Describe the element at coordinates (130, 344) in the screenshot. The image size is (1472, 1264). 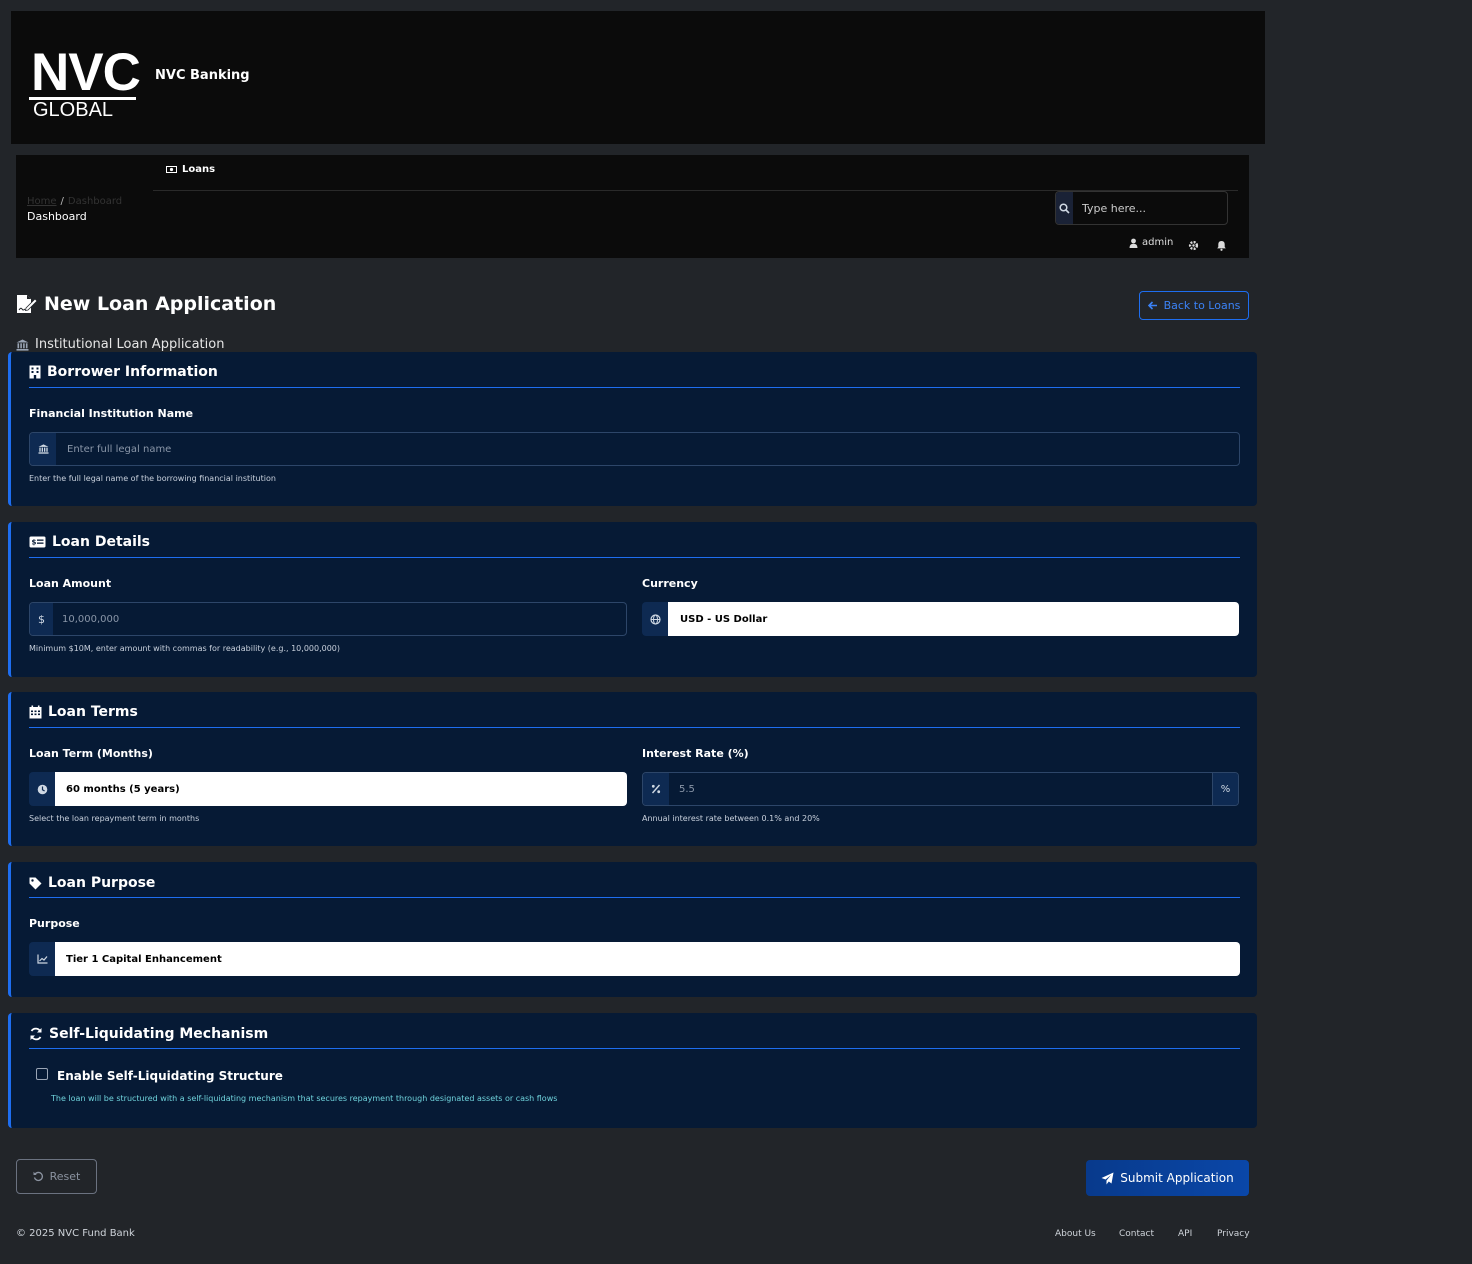
I see `form-subtitle-text: Institutional Loan Application` at that location.